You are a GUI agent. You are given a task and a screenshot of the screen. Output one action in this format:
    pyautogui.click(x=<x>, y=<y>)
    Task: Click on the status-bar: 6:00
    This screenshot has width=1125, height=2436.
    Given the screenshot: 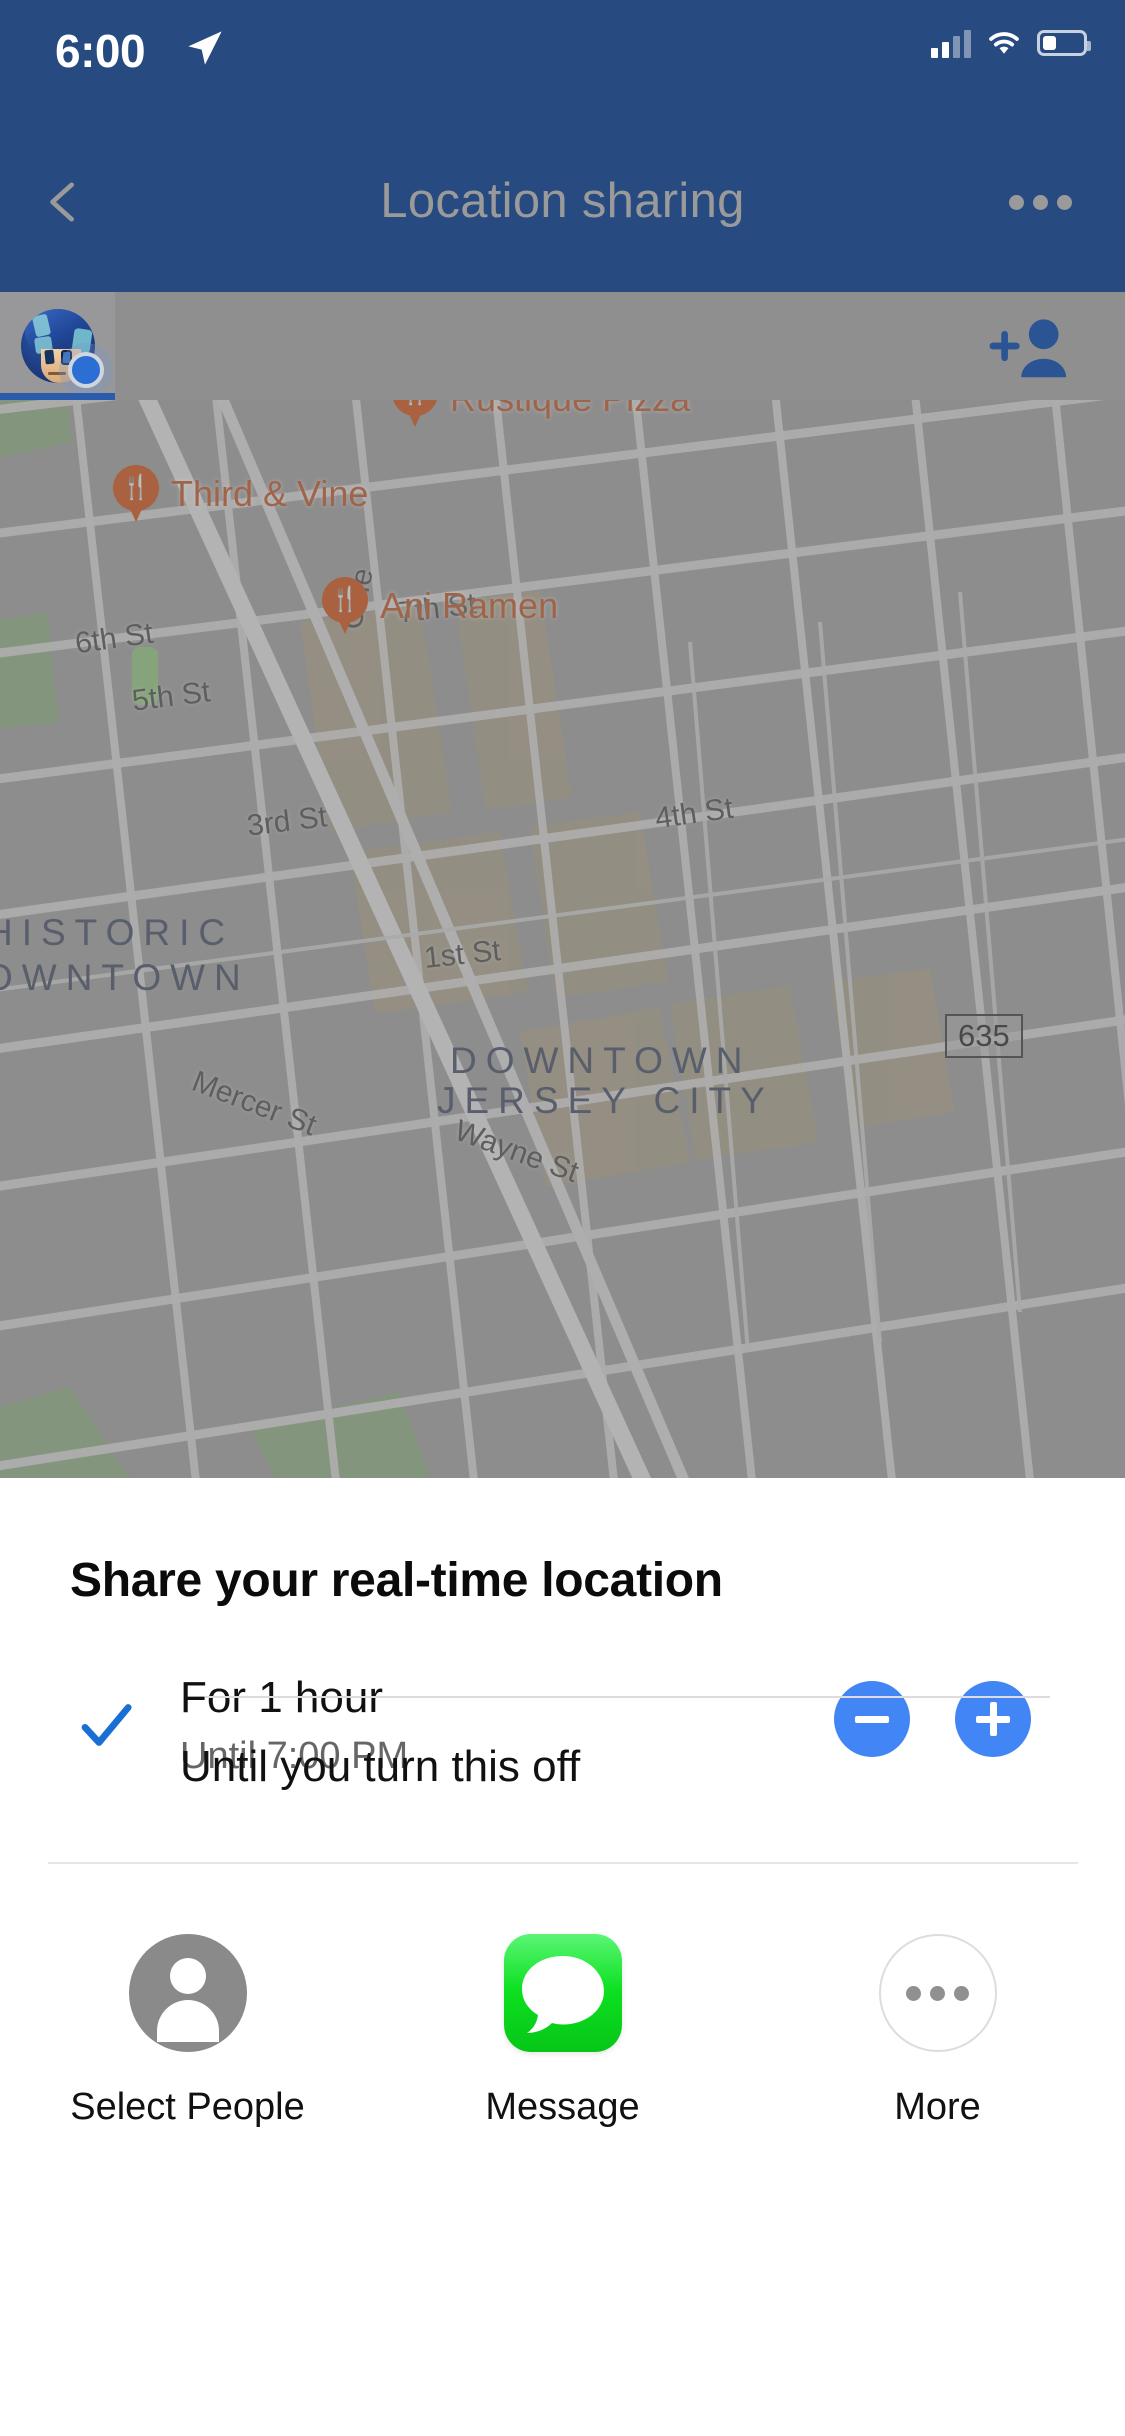 What is the action you would take?
    pyautogui.click(x=562, y=55)
    